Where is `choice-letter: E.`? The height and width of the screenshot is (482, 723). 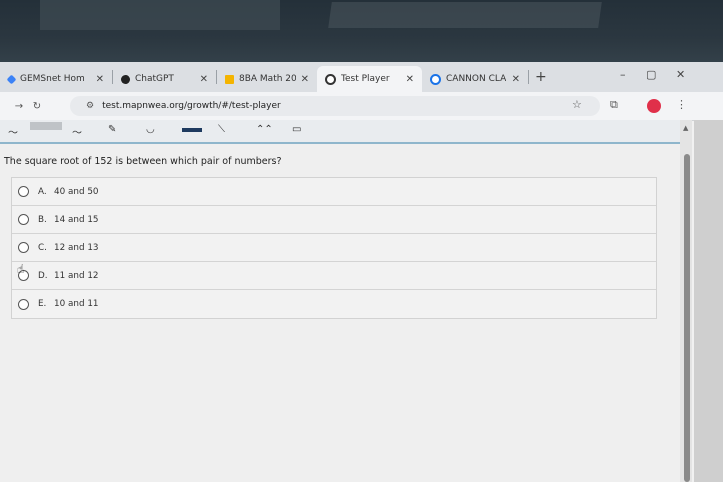
choice-letter: E. is located at coordinates (42, 304).